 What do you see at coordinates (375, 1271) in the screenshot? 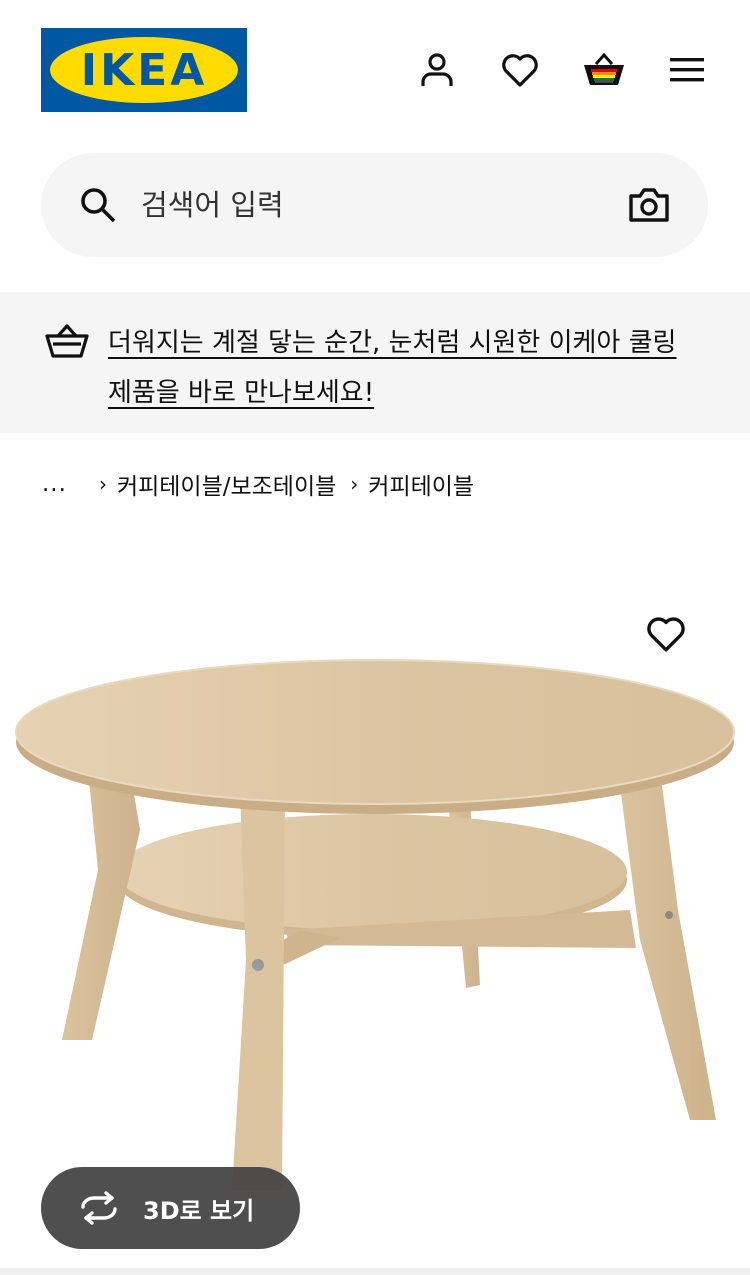
I see `divider` at bounding box center [375, 1271].